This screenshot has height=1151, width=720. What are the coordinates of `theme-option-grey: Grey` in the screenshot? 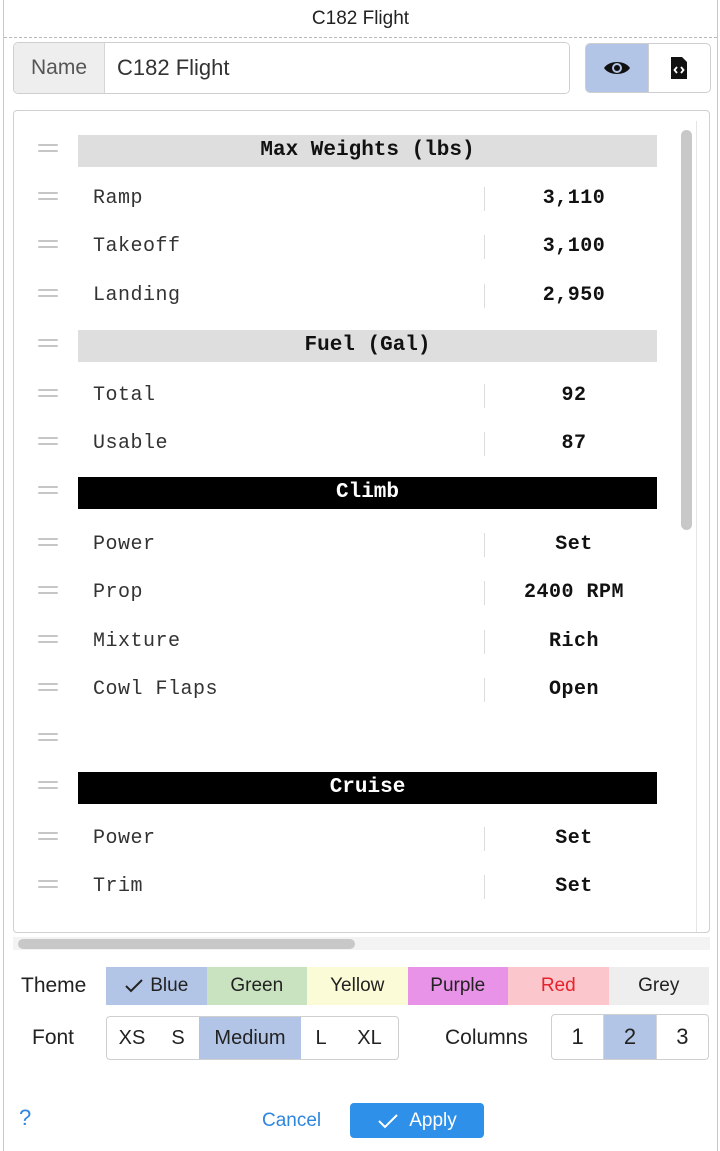 It's located at (658, 986).